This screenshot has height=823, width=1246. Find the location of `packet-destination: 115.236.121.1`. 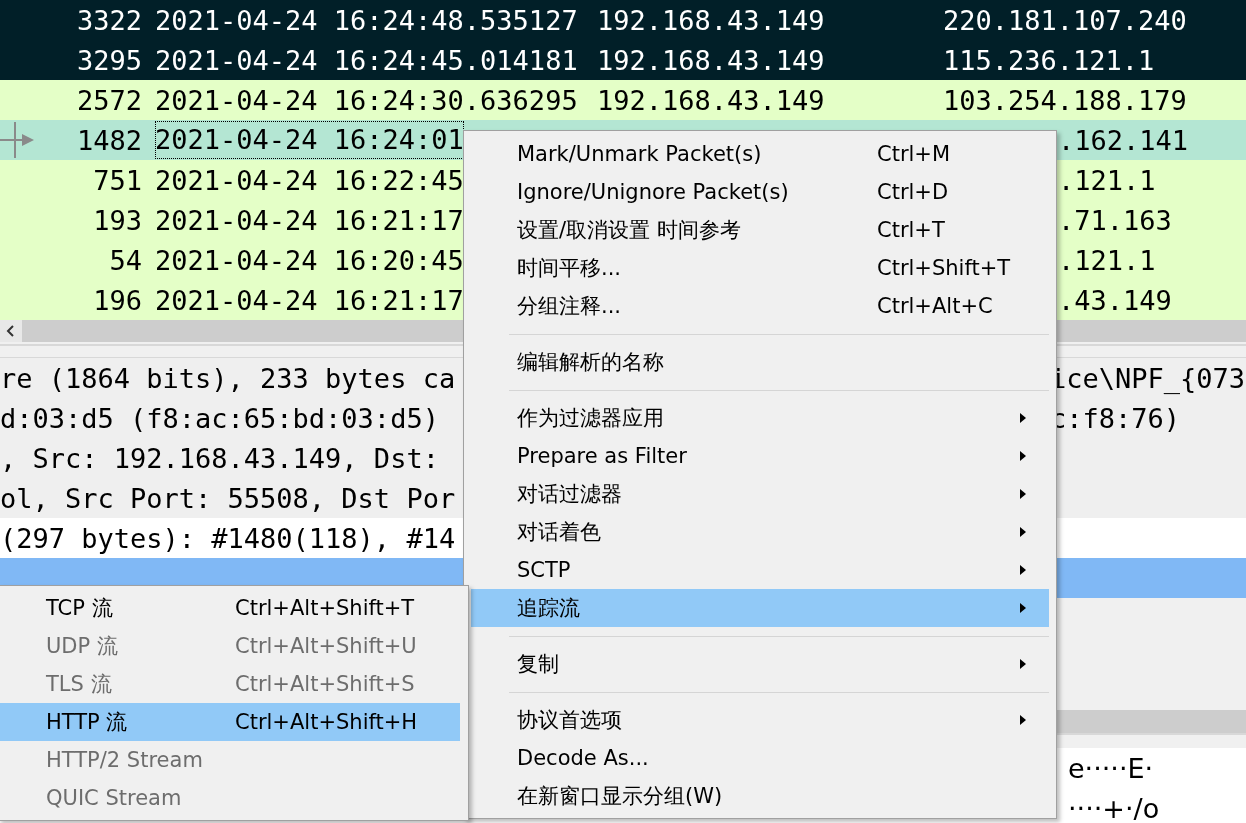

packet-destination: 115.236.121.1 is located at coordinates (1049, 60).